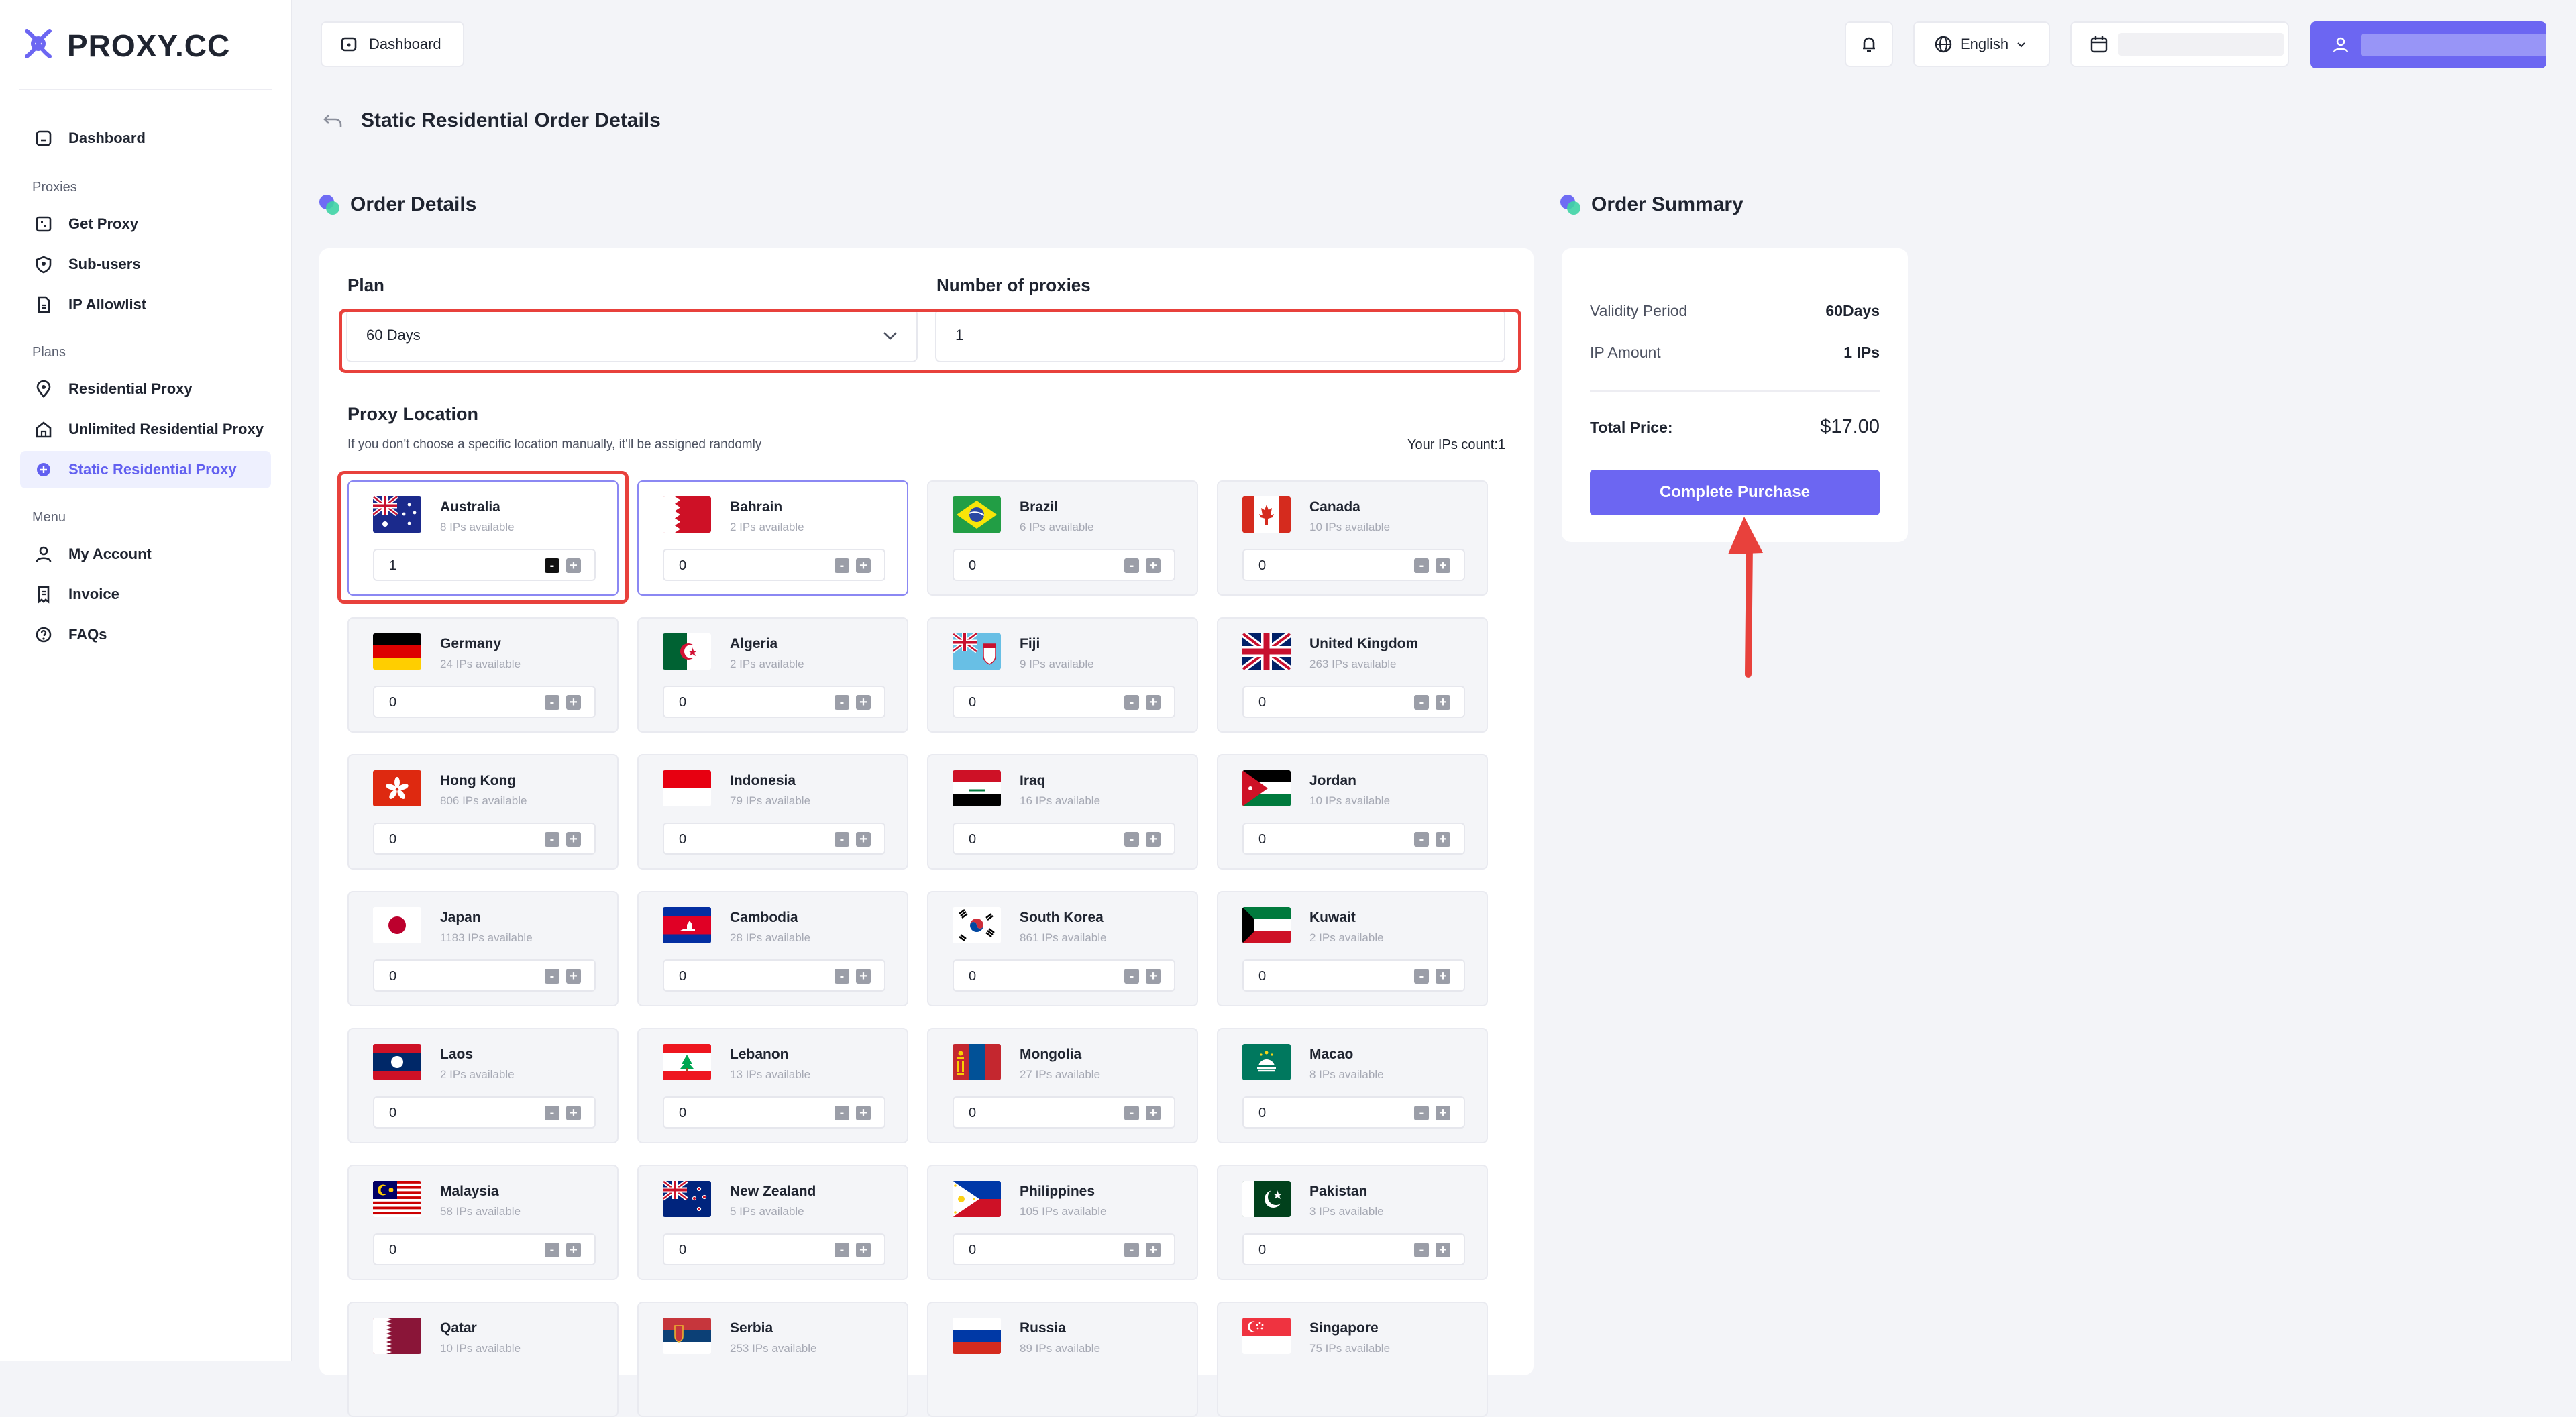 Image resolution: width=2576 pixels, height=1417 pixels. I want to click on sidebar-item-faqs: FAQs, so click(145, 634).